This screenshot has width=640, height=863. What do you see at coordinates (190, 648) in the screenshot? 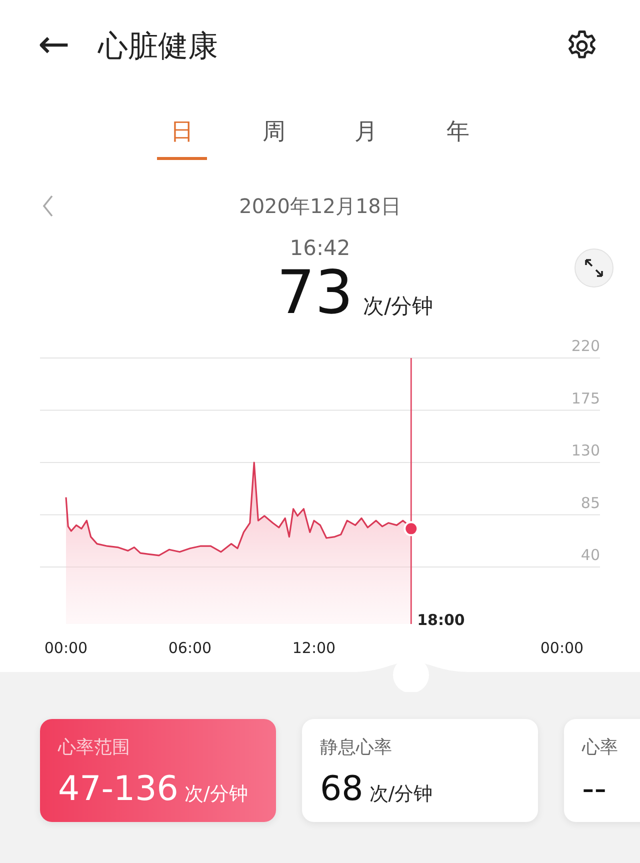
I see `x-tick-label: 06:00` at bounding box center [190, 648].